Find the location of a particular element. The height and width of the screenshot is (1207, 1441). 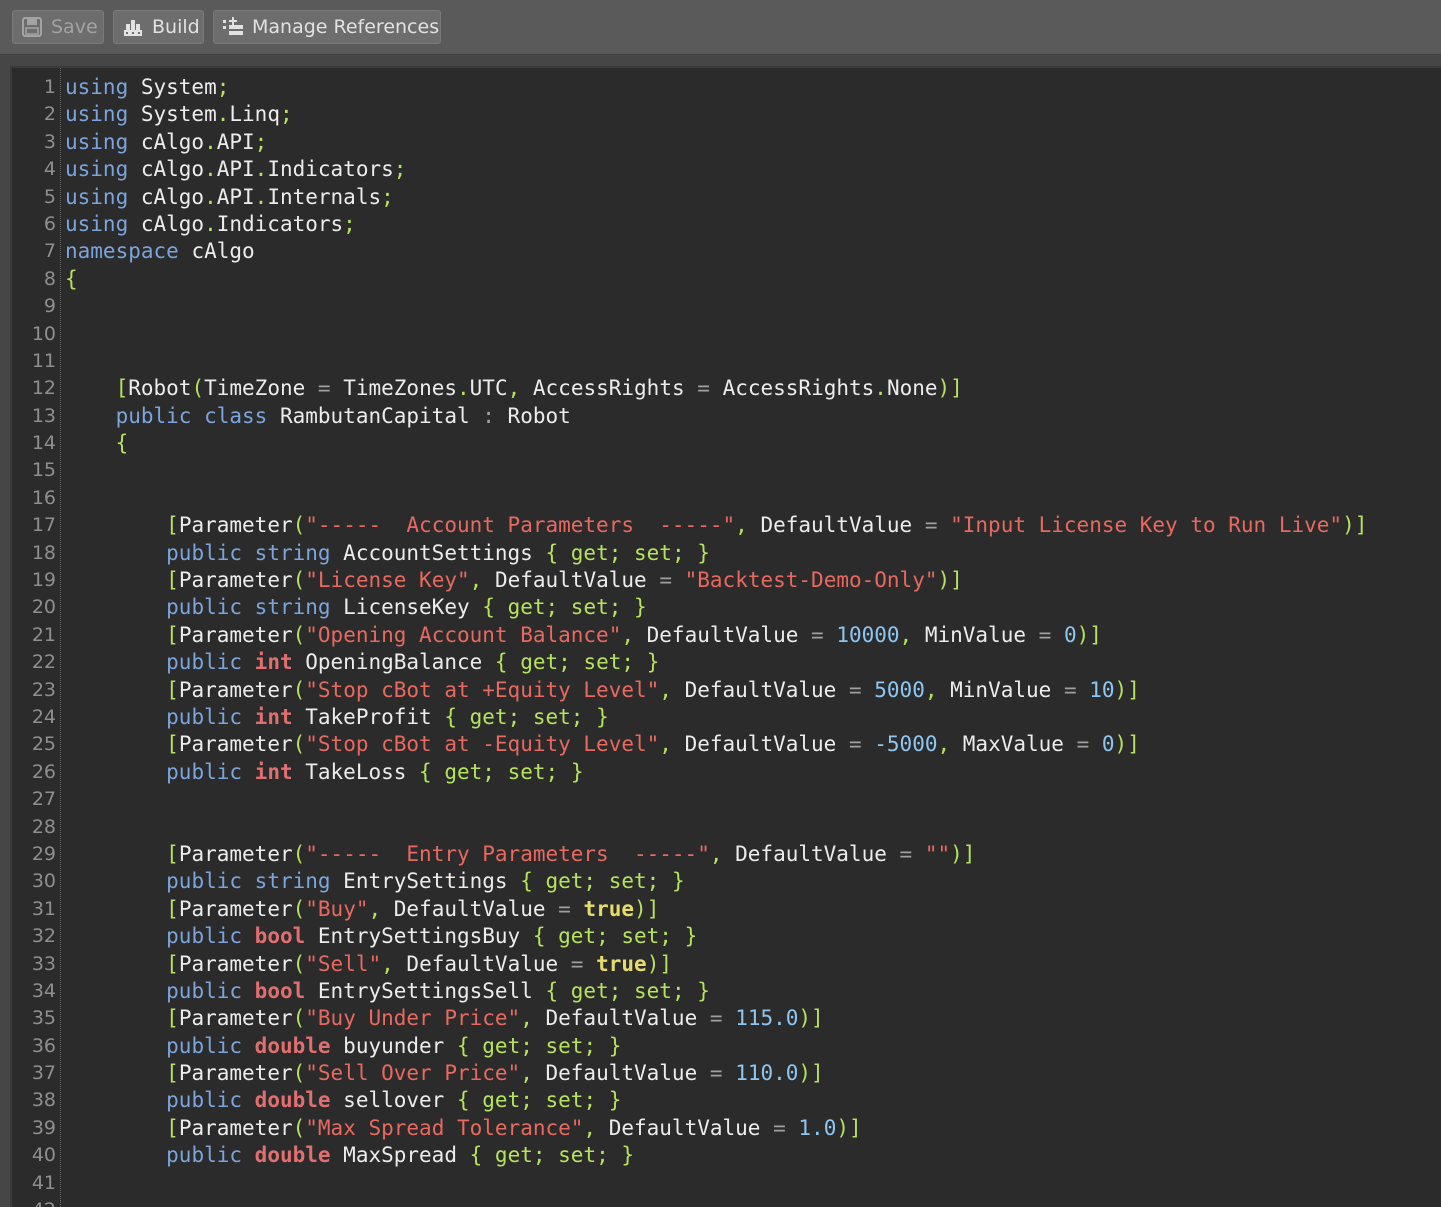

code-line: 9 is located at coordinates (722, 306).